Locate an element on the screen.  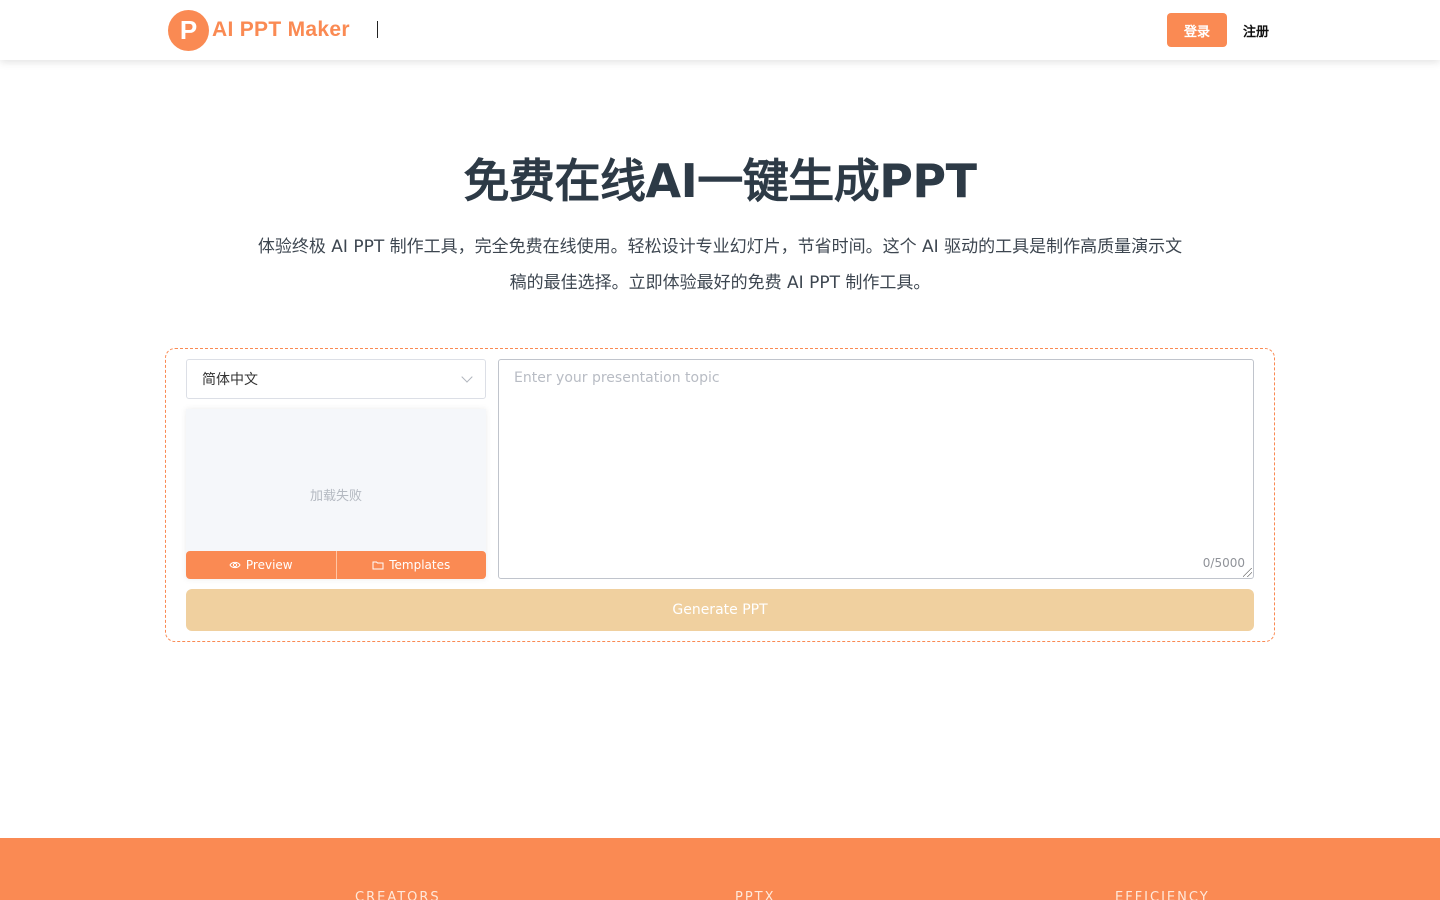
preview-status: 加载失败 is located at coordinates (335, 496).